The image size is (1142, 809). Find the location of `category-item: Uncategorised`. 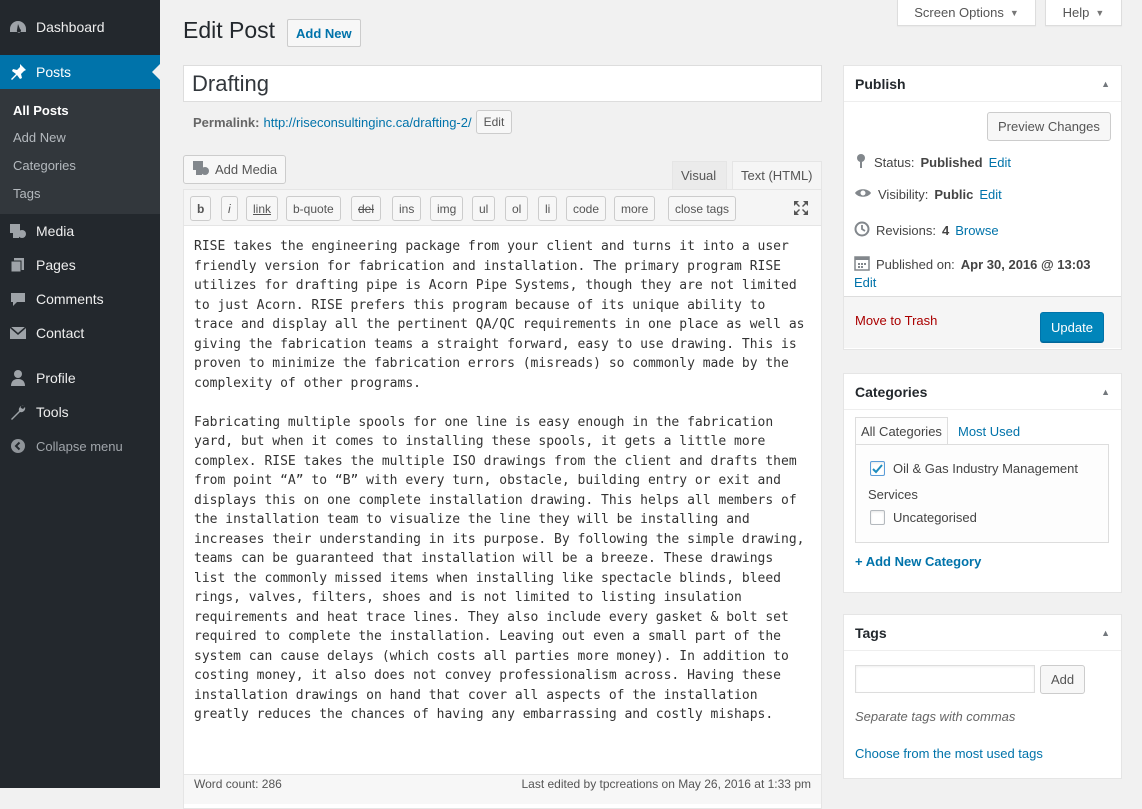

category-item: Uncategorised is located at coordinates (923, 517).